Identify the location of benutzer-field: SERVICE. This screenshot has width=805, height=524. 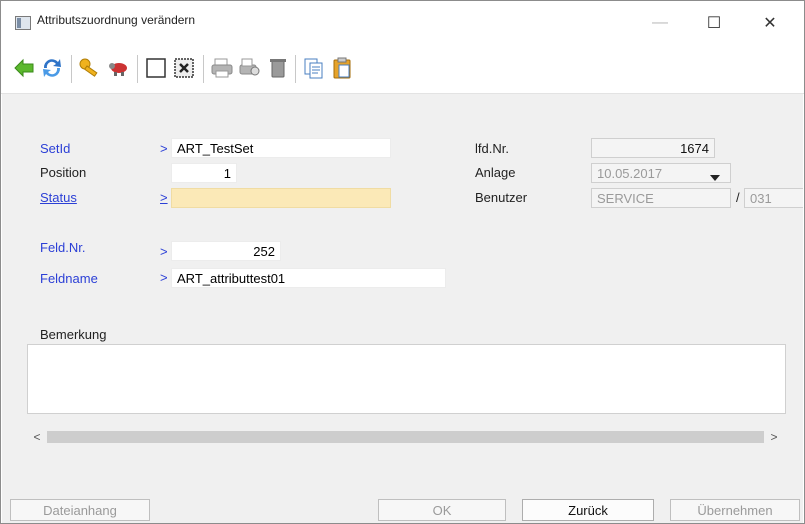
(661, 198).